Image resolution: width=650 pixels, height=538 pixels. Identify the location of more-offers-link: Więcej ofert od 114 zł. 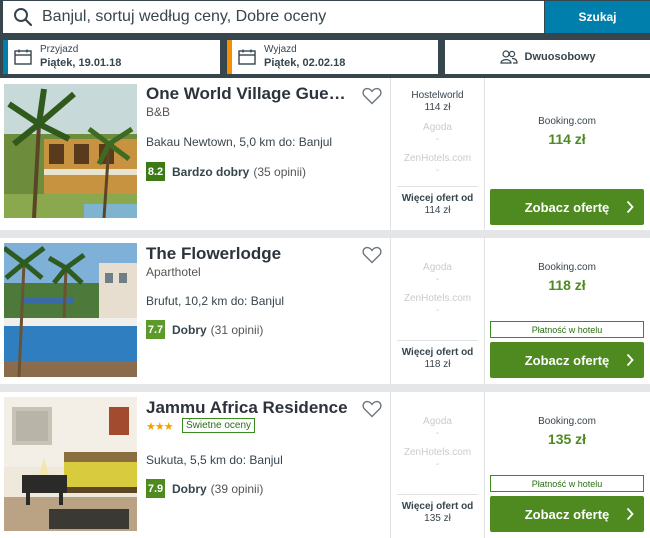
(437, 201).